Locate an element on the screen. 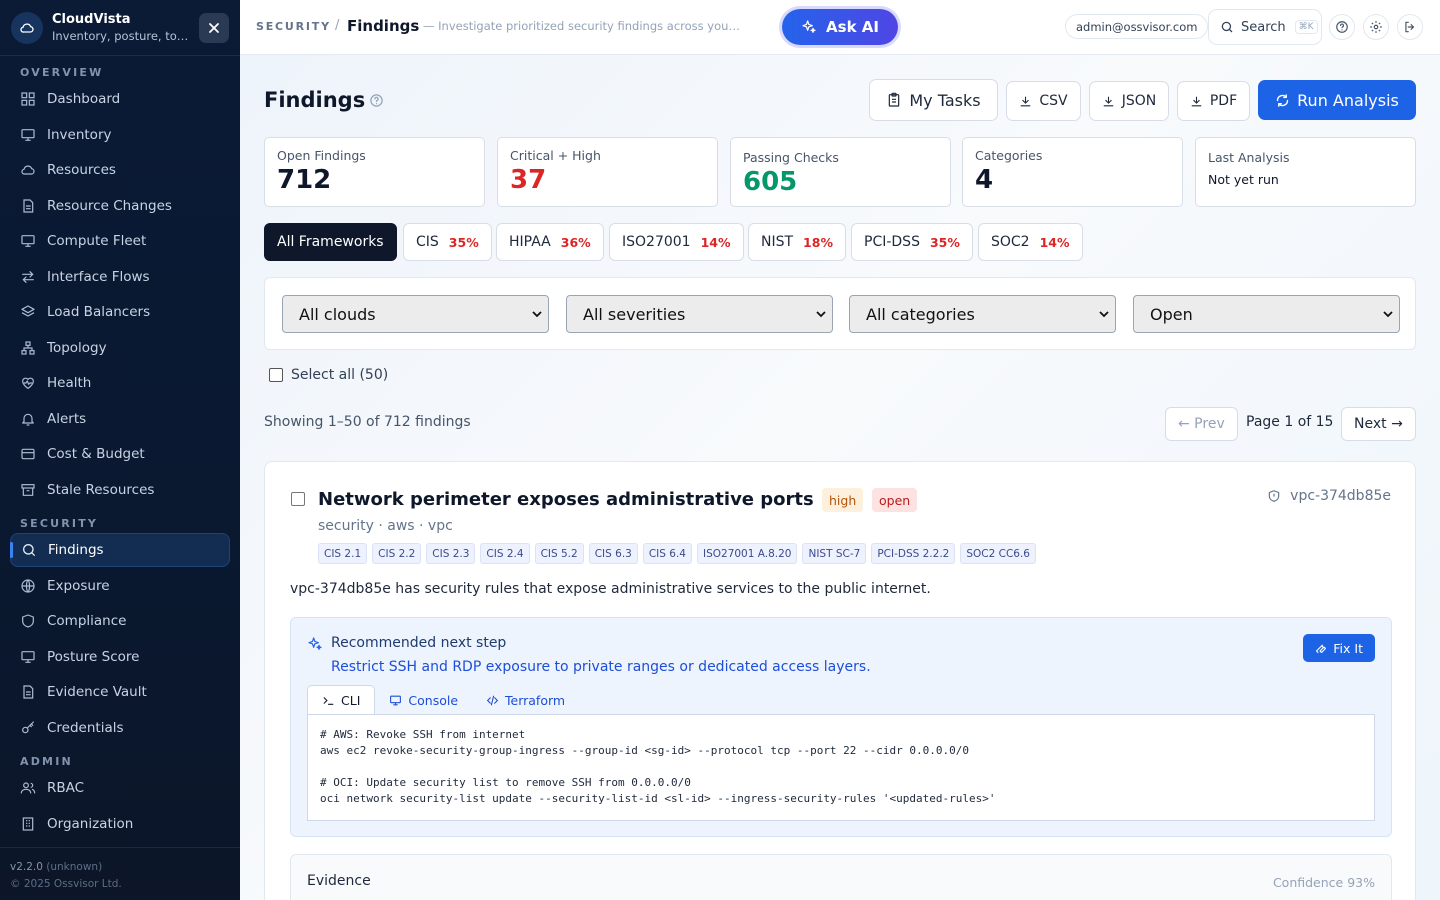  fix-it-button: Fix It is located at coordinates (1339, 648).